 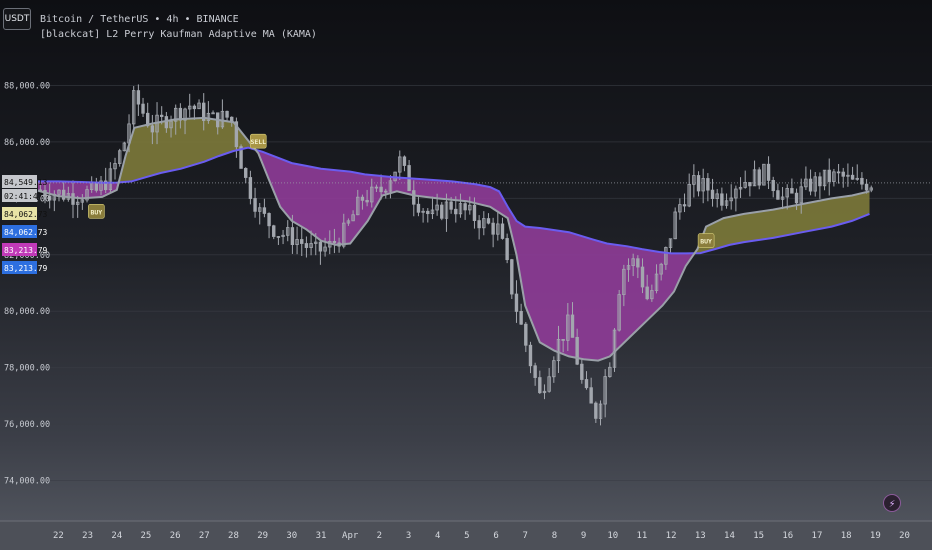 What do you see at coordinates (233, 536) in the screenshot?
I see `x-tick-label: 28` at bounding box center [233, 536].